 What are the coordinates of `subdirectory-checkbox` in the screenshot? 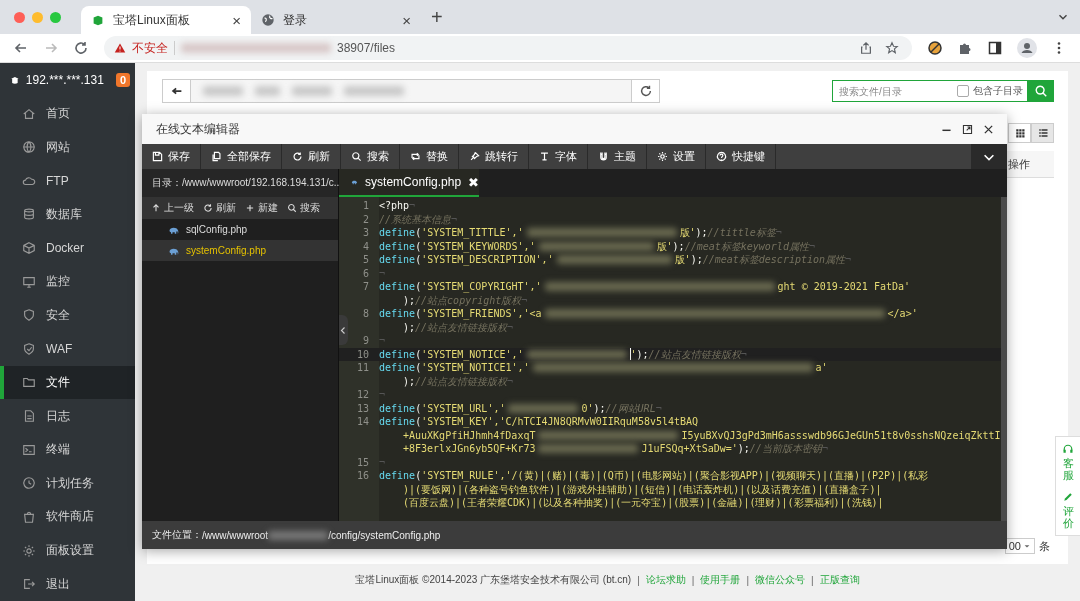 It's located at (963, 91).